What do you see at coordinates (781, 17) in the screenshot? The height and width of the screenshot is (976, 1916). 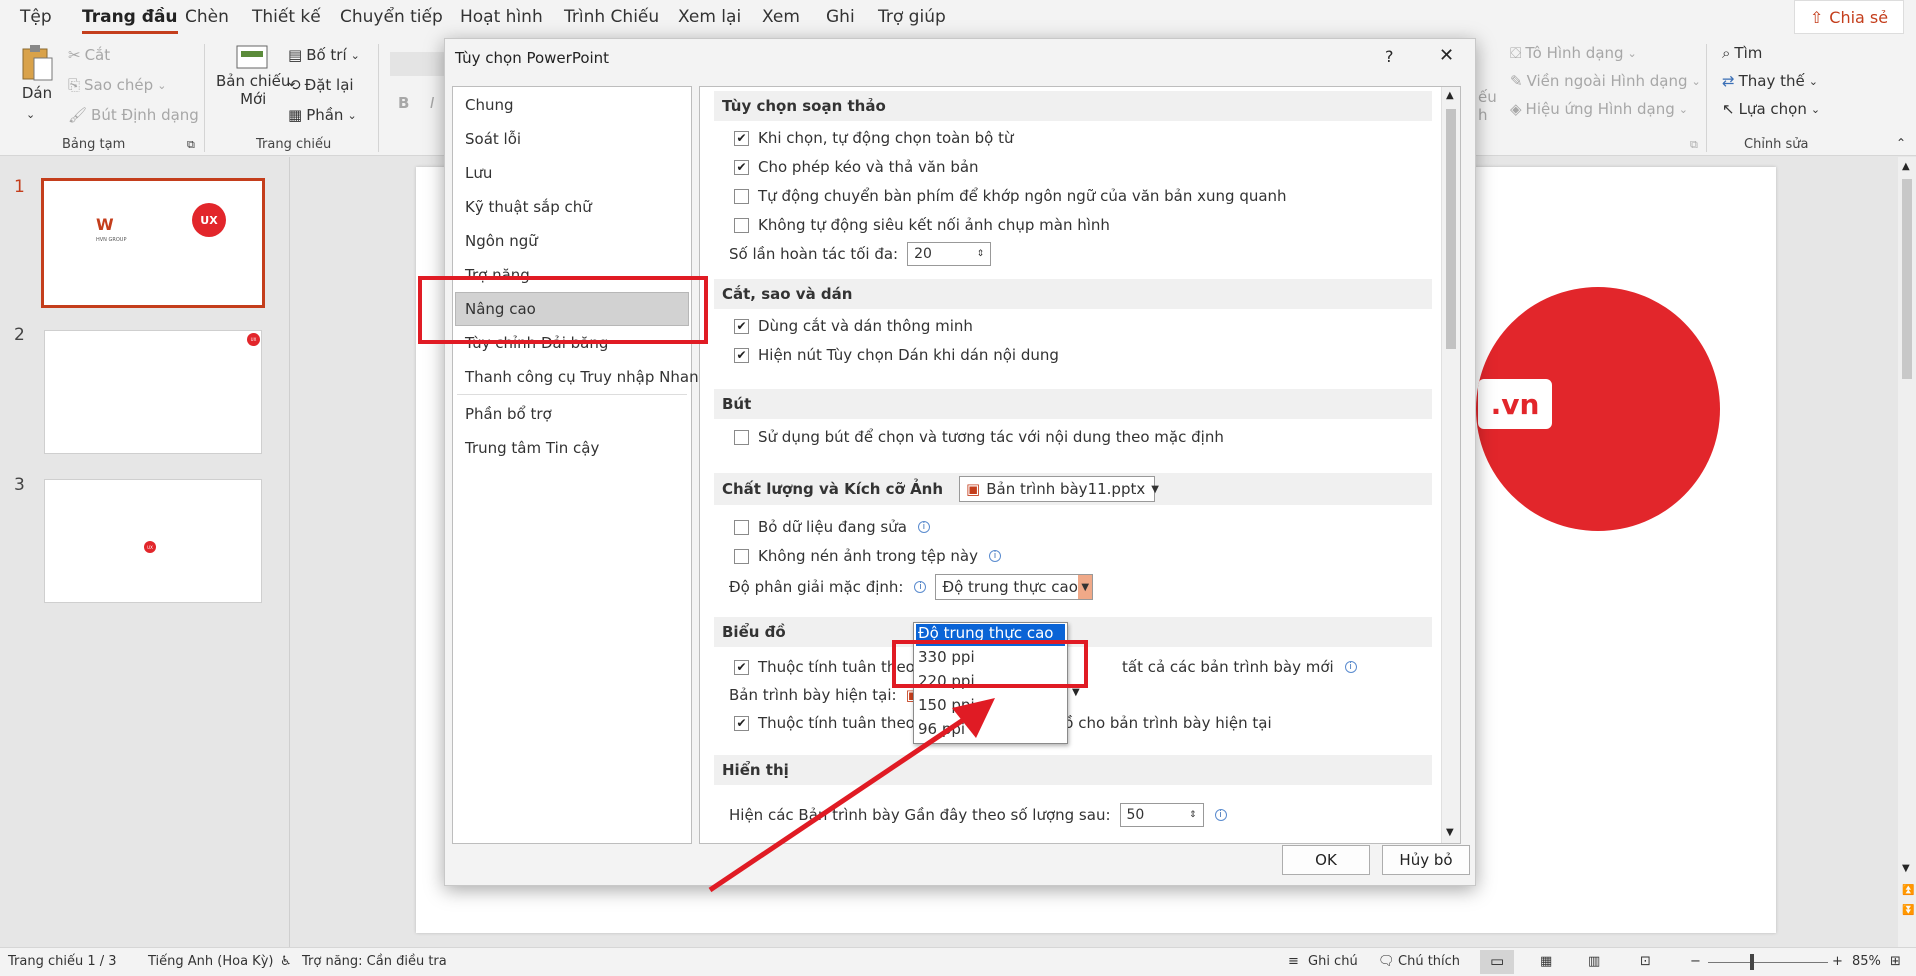 I see `menu-view: Xem` at bounding box center [781, 17].